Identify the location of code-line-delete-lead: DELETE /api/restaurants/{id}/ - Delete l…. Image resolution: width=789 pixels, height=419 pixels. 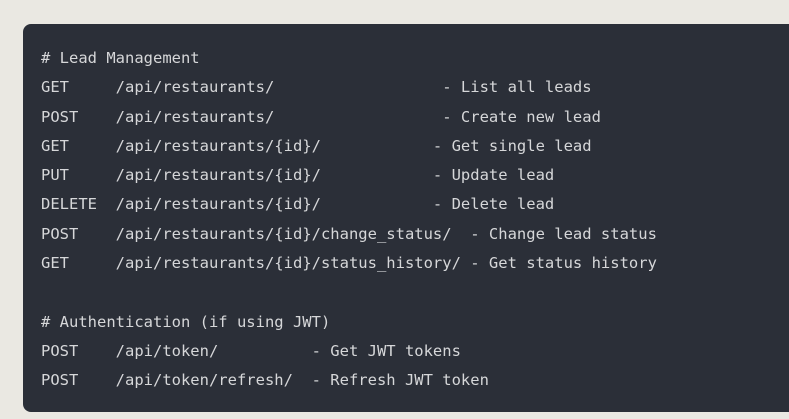
(298, 204).